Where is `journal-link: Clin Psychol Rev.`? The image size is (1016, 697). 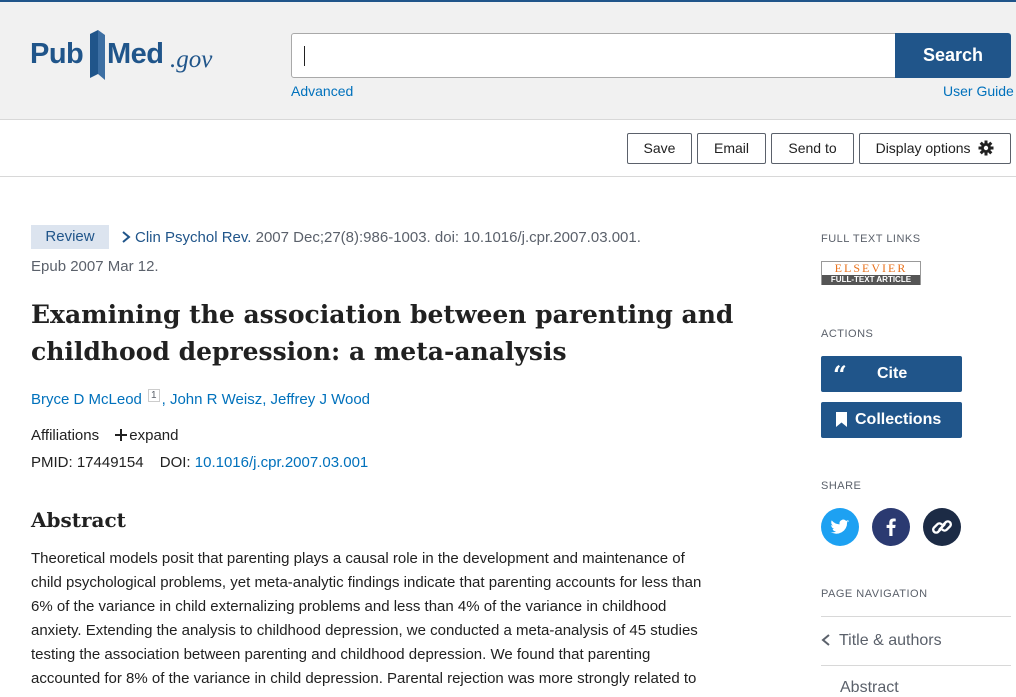 journal-link: Clin Psychol Rev. is located at coordinates (193, 237).